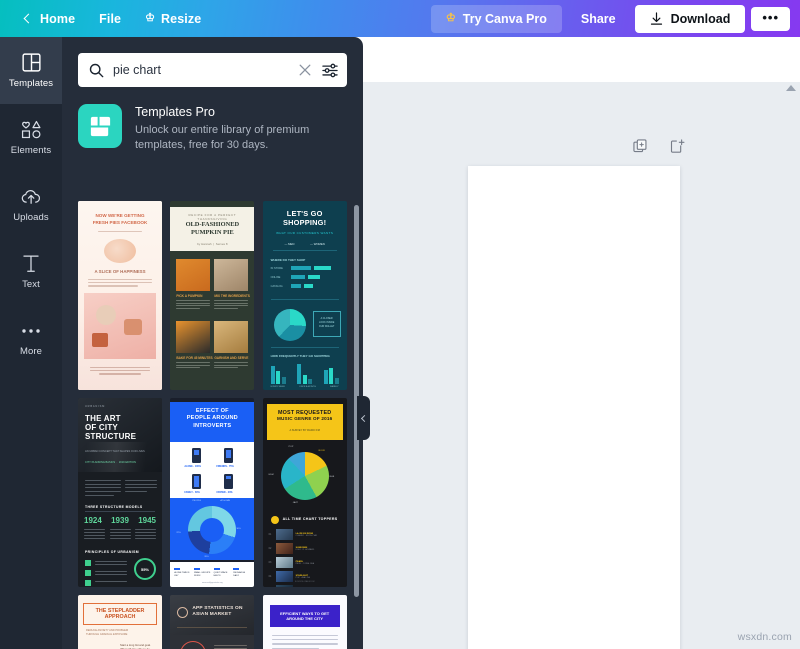 The image size is (800, 649). What do you see at coordinates (31, 331) in the screenshot?
I see `ellipsis-icon` at bounding box center [31, 331].